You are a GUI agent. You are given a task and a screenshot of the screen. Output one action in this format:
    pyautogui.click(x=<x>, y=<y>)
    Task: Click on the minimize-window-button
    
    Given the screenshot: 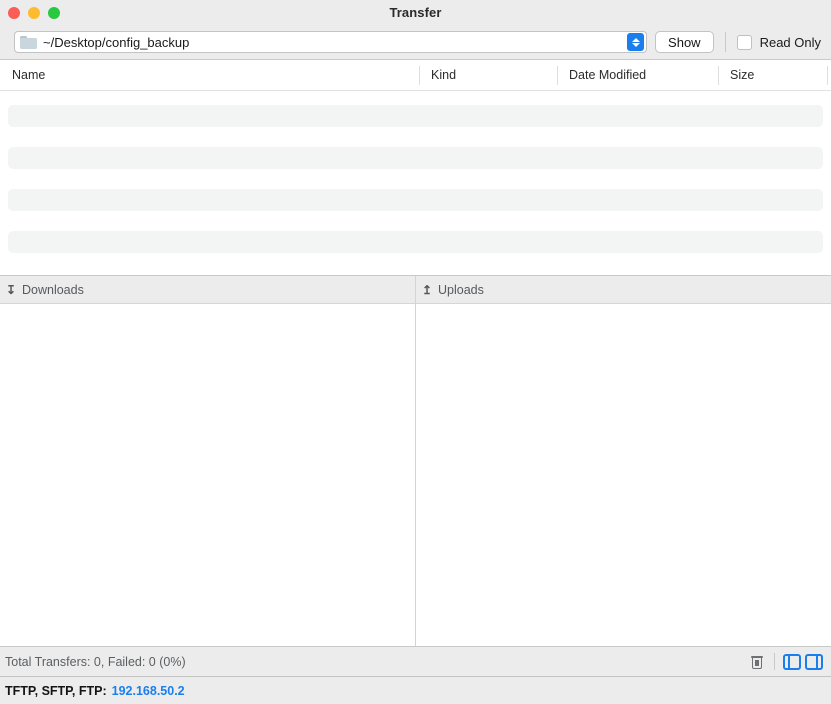 What is the action you would take?
    pyautogui.click(x=34, y=12)
    